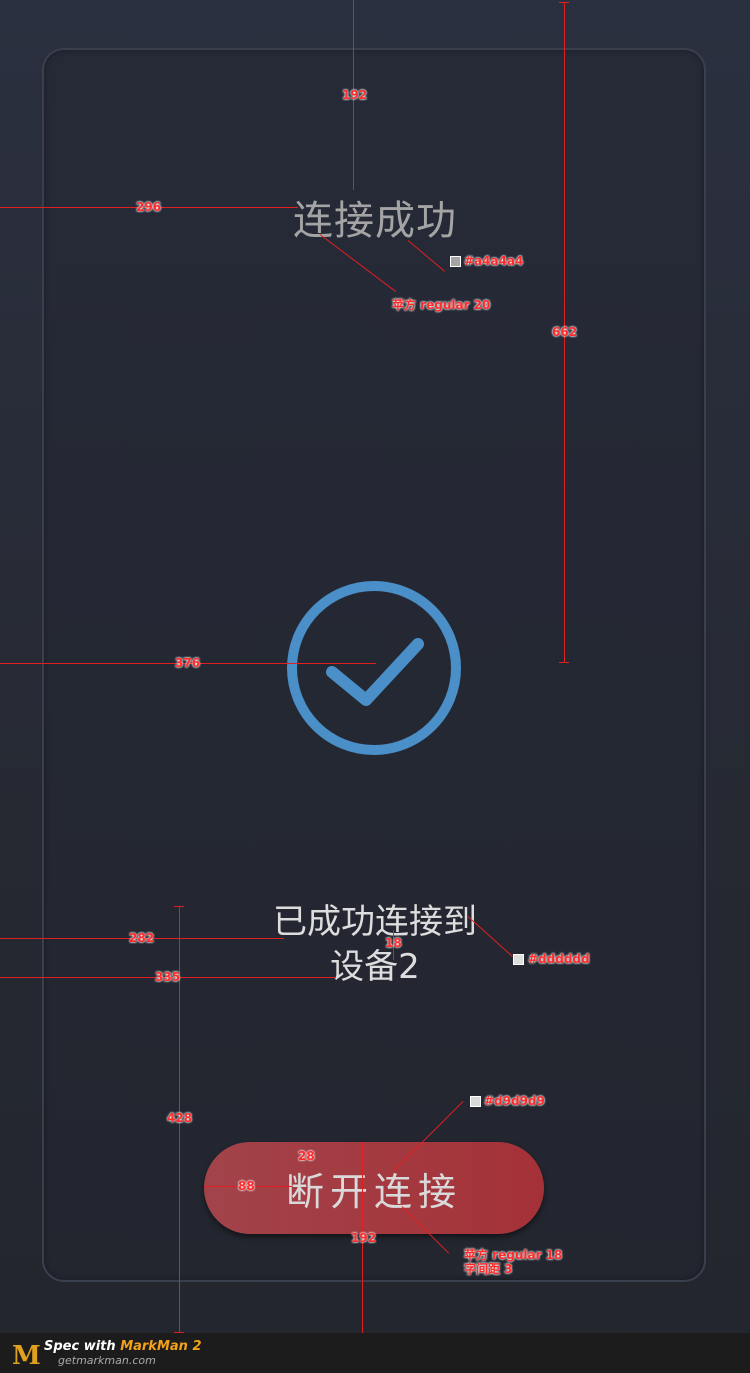 Image resolution: width=750 pixels, height=1373 pixels. What do you see at coordinates (107, 1360) in the screenshot?
I see `site-url: getmarkman.com` at bounding box center [107, 1360].